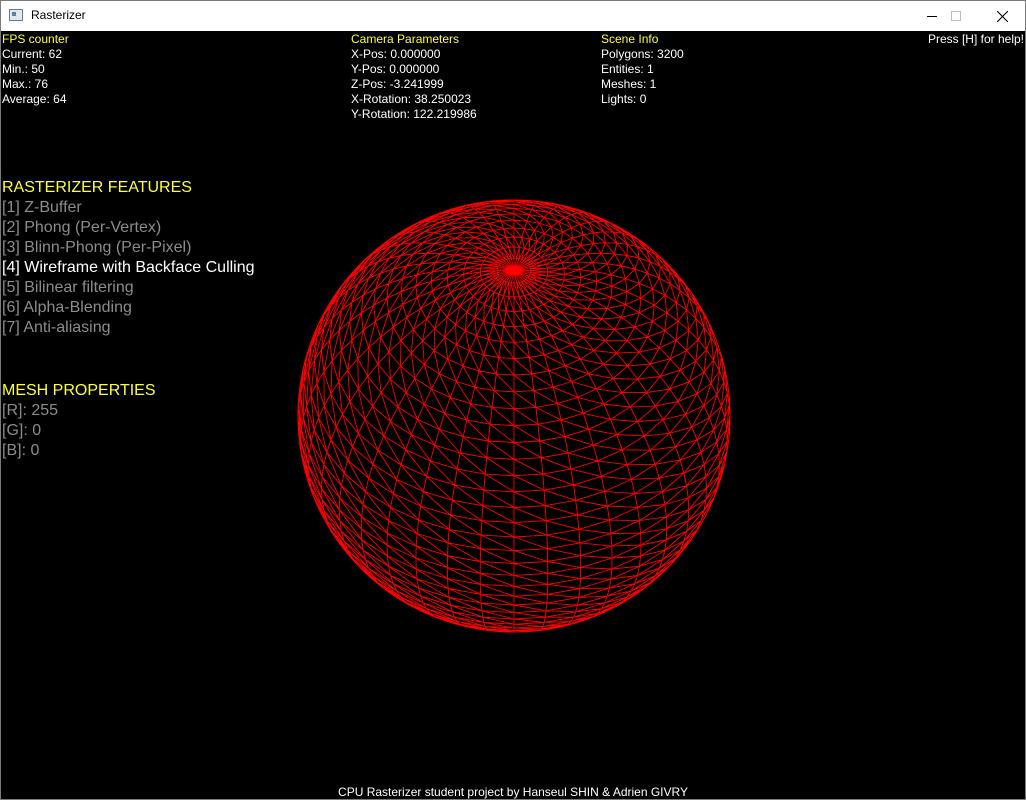 The width and height of the screenshot is (1026, 800). I want to click on fps-min: Min.: 50, so click(23, 69).